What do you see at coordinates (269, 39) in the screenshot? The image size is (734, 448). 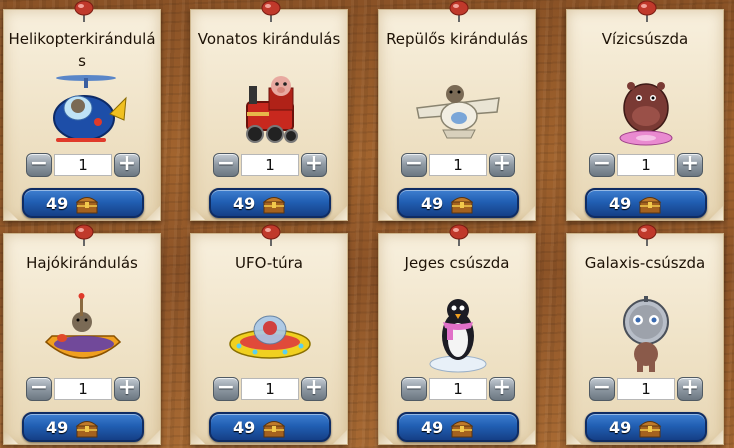 I see `item-title: Vonatos kirándulás` at bounding box center [269, 39].